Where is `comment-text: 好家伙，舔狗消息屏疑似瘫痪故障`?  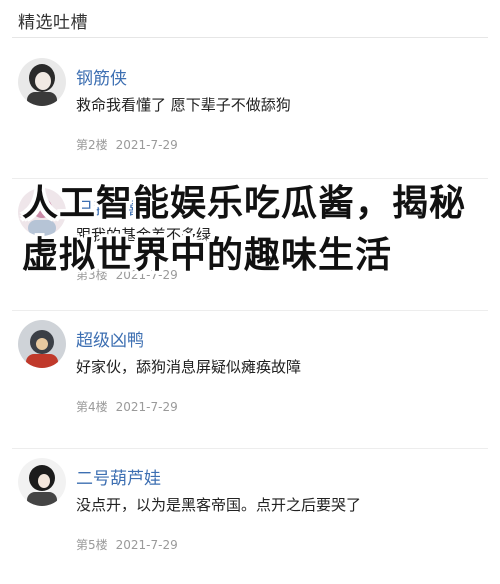
comment-text: 好家伙，舔狗消息屏疑似瘫痪故障 is located at coordinates (189, 367).